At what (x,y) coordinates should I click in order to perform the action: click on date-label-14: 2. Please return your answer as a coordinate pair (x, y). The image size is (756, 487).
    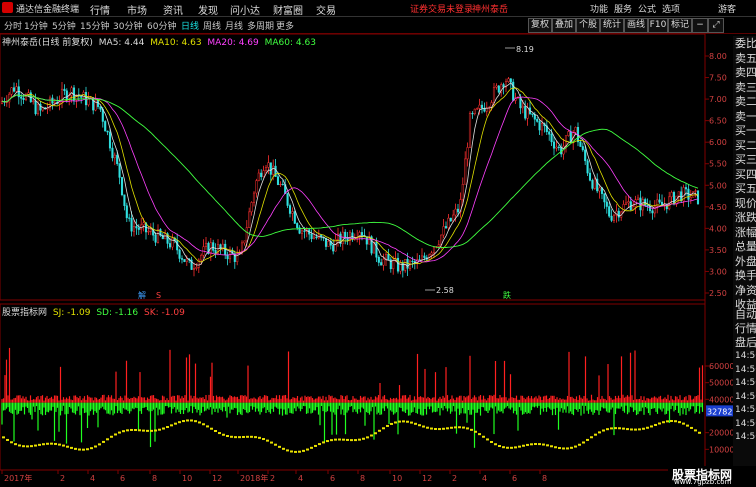
    Looking at the image, I should click on (454, 478).